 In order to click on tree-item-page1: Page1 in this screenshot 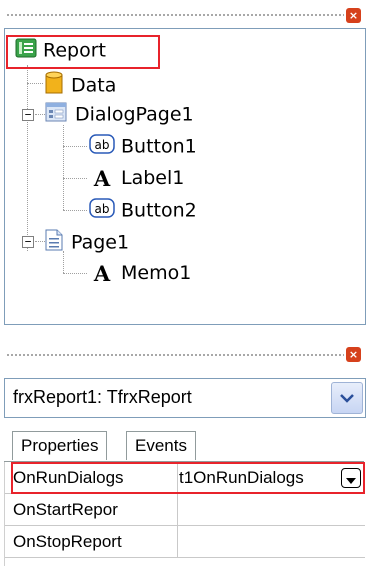, I will do `click(87, 243)`.